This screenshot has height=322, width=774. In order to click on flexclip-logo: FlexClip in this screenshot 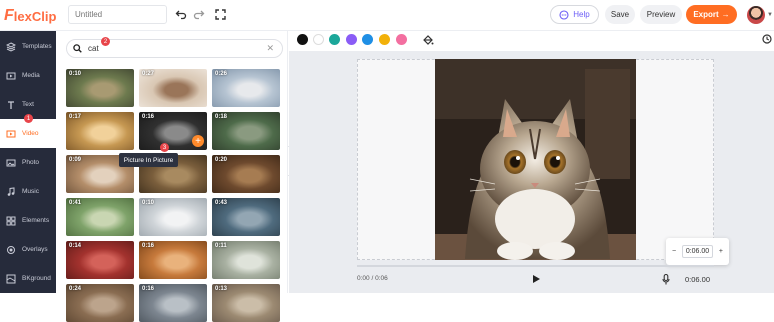, I will do `click(30, 16)`.